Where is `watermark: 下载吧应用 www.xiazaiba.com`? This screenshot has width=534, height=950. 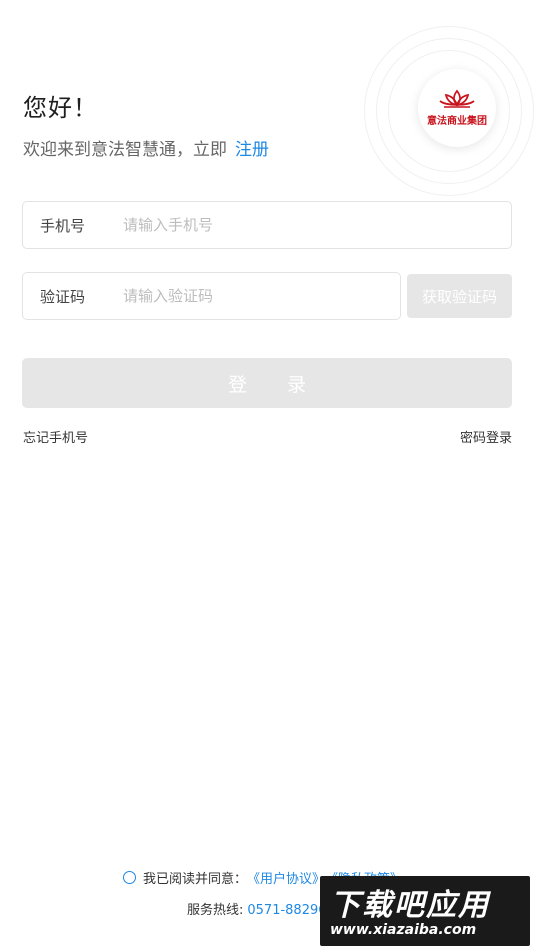
watermark: 下载吧应用 www.xiazaiba.com is located at coordinates (425, 911).